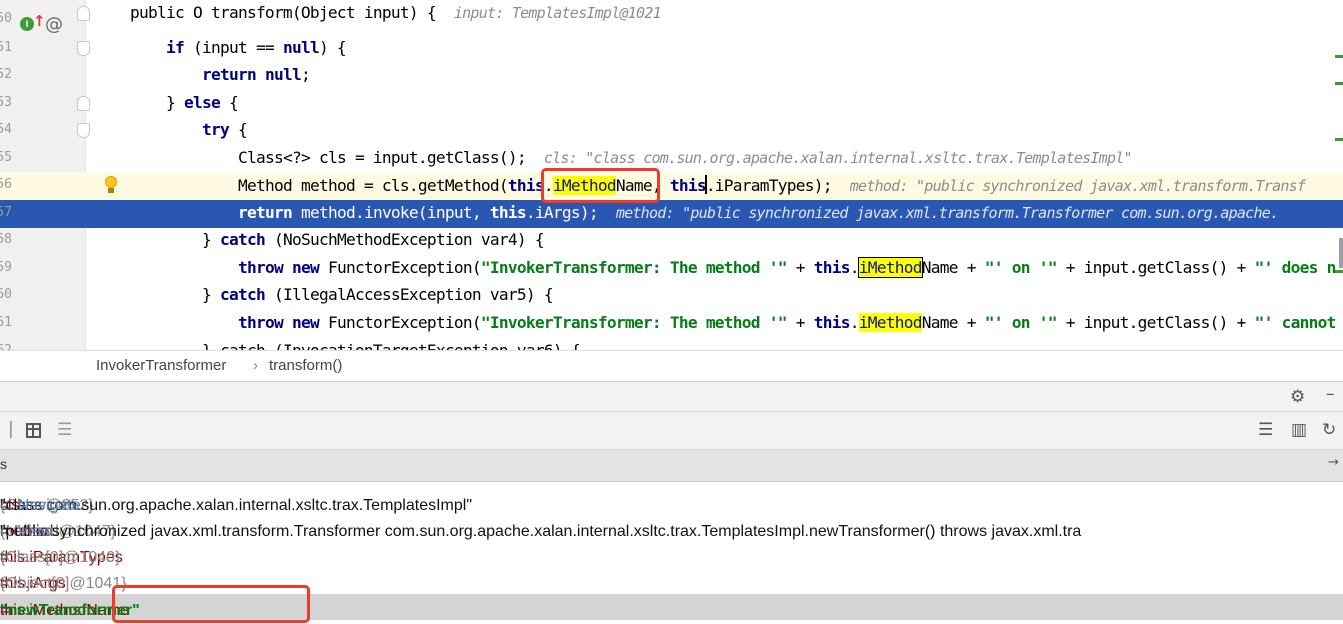 The width and height of the screenshot is (1343, 624). What do you see at coordinates (6, 184) in the screenshot?
I see `line-number: 56` at bounding box center [6, 184].